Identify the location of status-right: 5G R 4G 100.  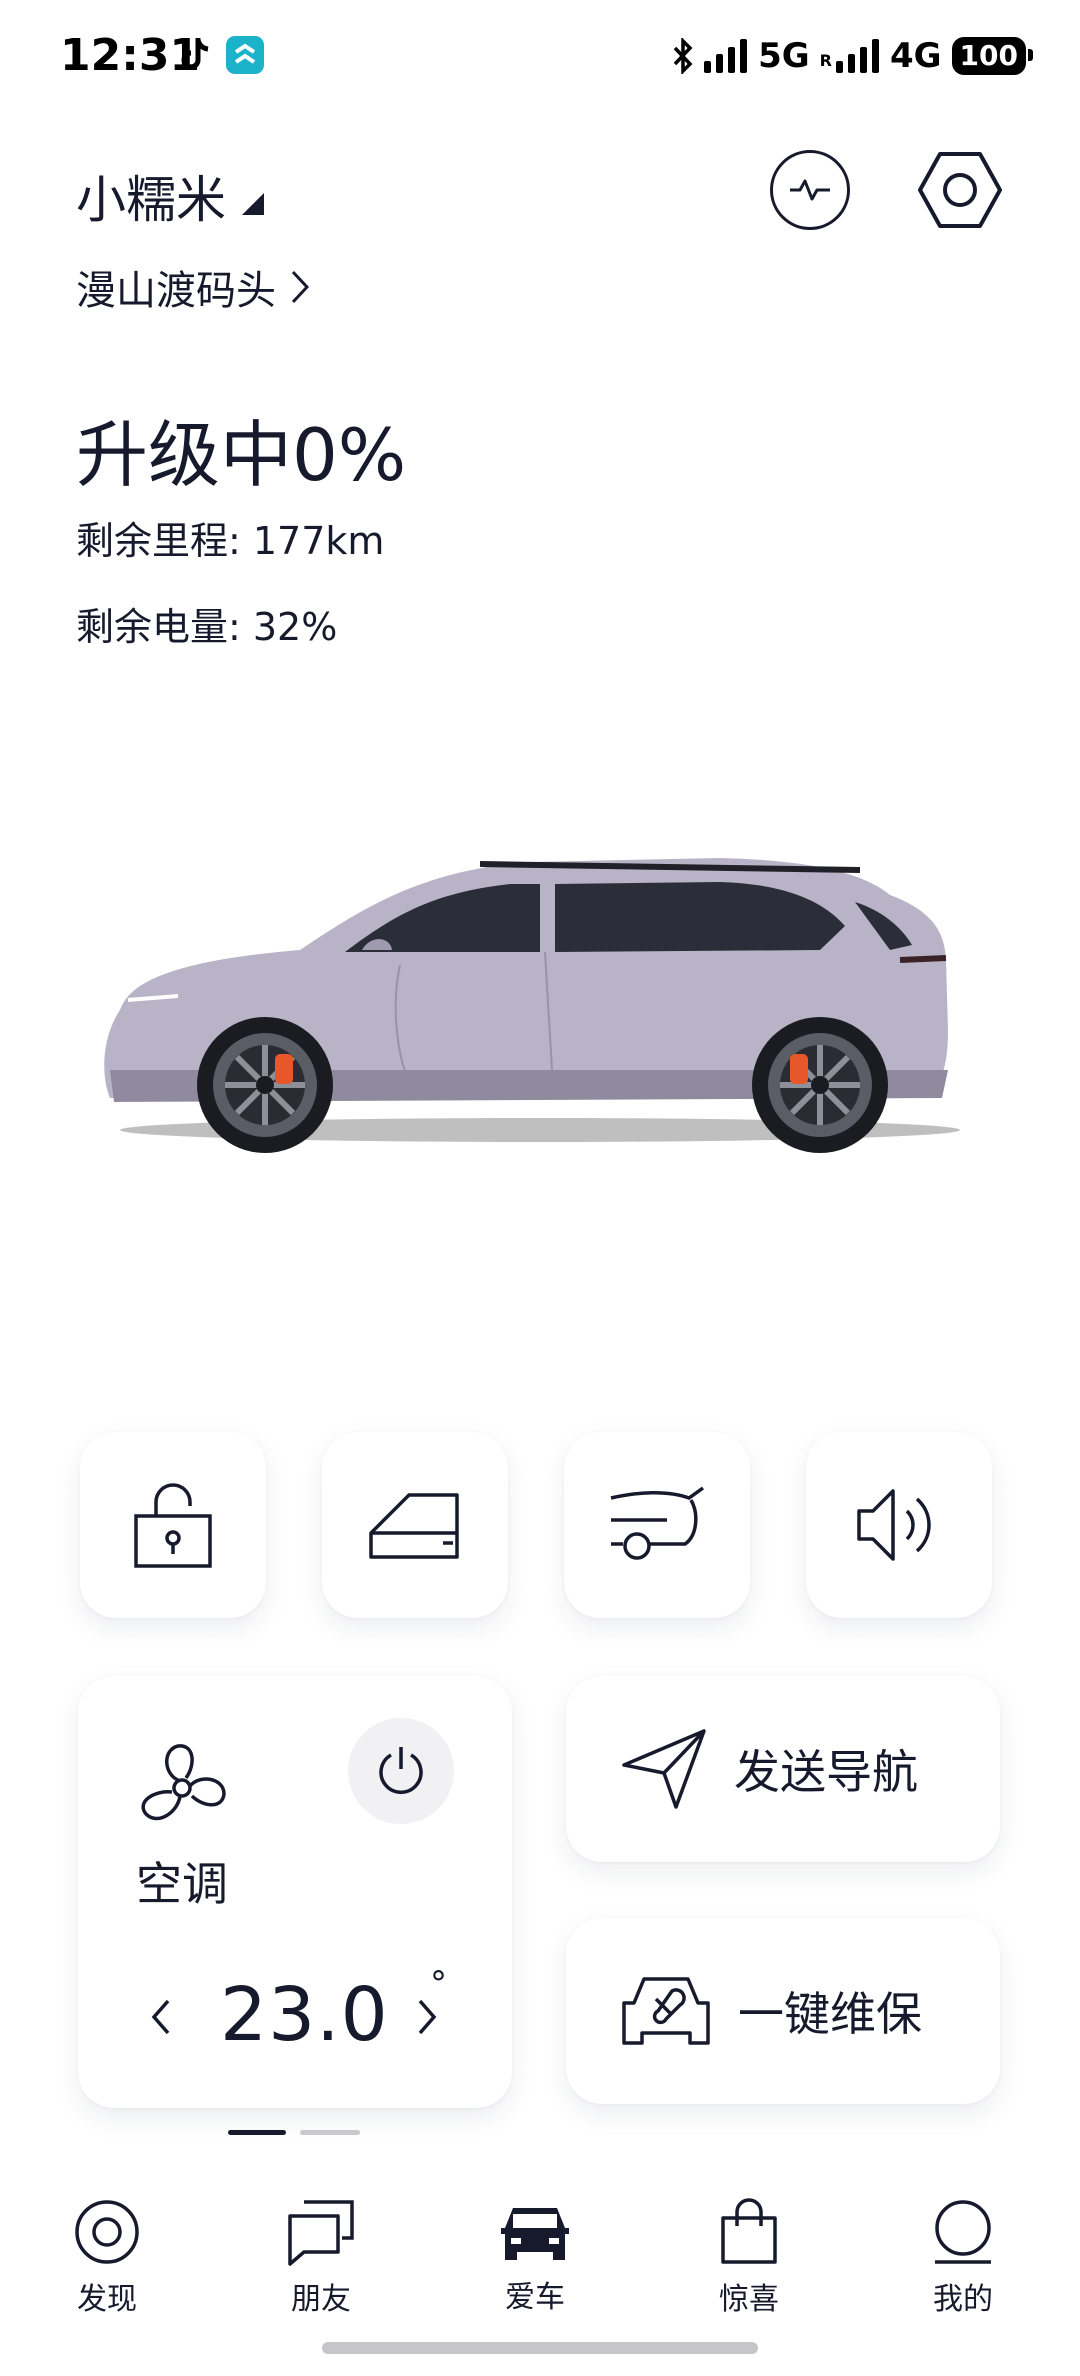
(853, 56).